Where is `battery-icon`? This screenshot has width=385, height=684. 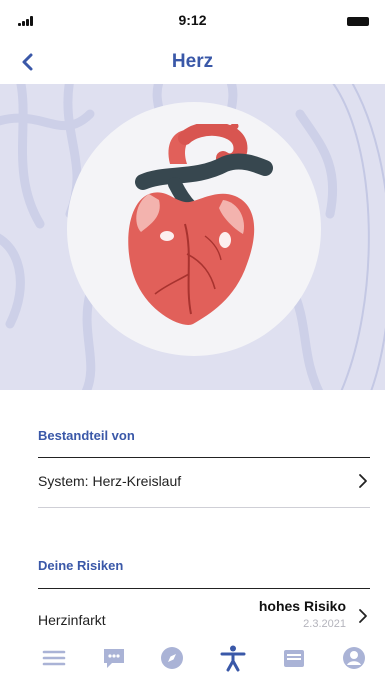 battery-icon is located at coordinates (358, 21).